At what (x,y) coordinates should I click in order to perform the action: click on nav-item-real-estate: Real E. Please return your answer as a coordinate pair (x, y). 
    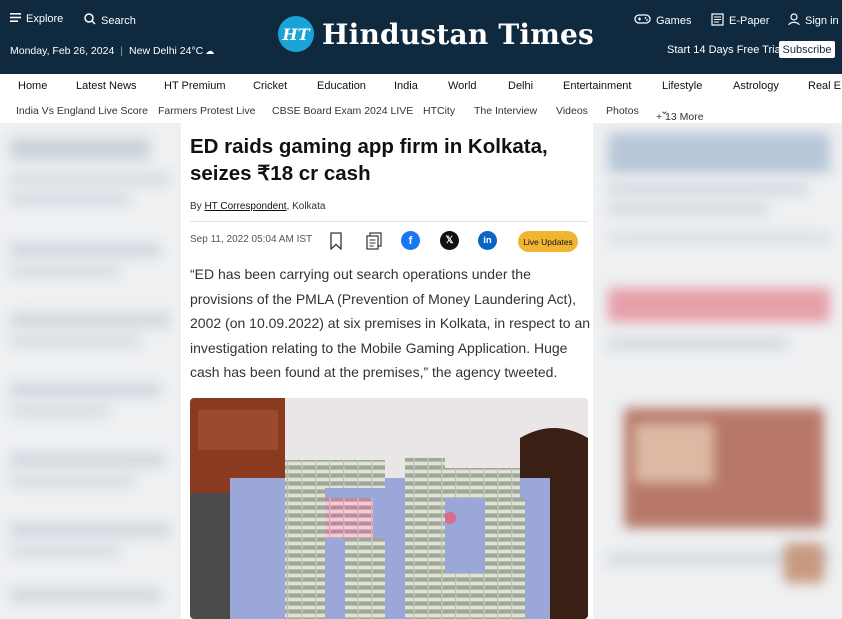
    Looking at the image, I should click on (824, 86).